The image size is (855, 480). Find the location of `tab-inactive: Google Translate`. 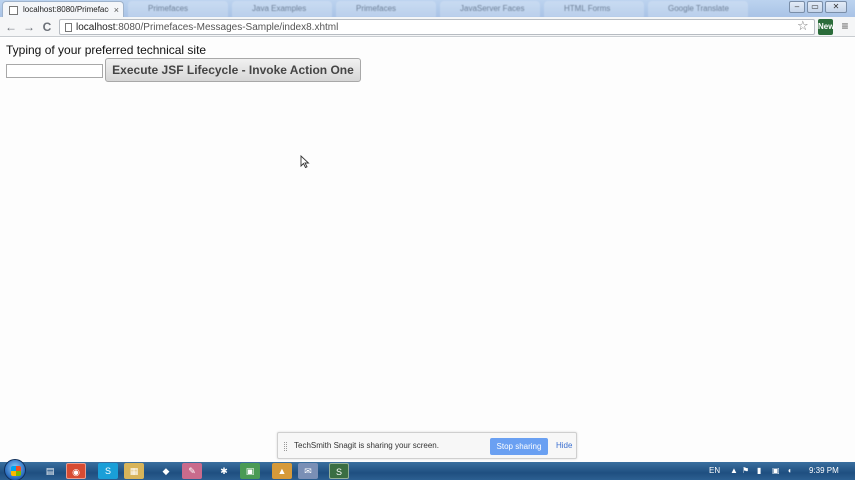

tab-inactive: Google Translate is located at coordinates (698, 9).